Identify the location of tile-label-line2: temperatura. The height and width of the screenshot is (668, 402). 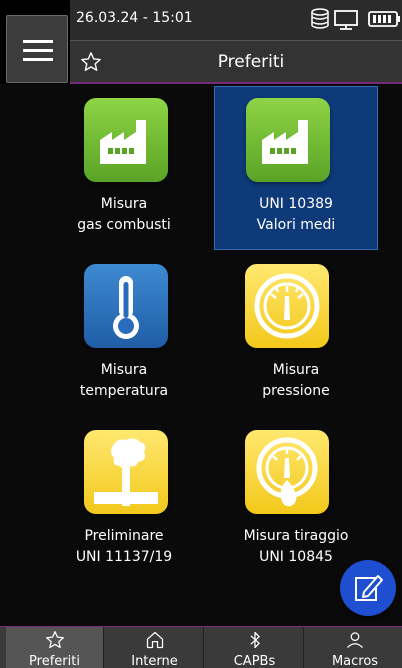
(124, 391).